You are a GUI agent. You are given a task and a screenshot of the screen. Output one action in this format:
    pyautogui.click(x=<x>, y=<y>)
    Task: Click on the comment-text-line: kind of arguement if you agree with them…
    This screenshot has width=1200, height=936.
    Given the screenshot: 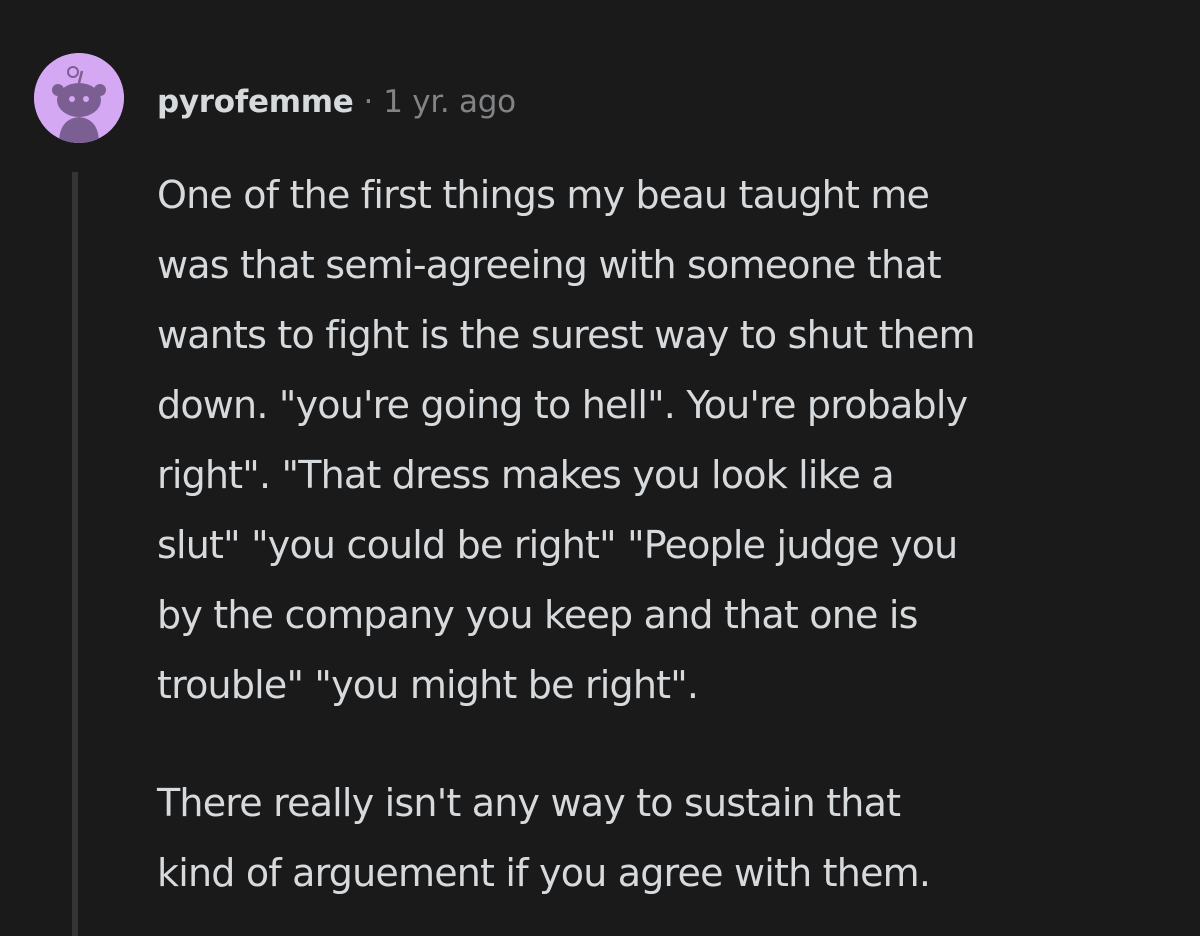 What is the action you would take?
    pyautogui.click(x=544, y=873)
    